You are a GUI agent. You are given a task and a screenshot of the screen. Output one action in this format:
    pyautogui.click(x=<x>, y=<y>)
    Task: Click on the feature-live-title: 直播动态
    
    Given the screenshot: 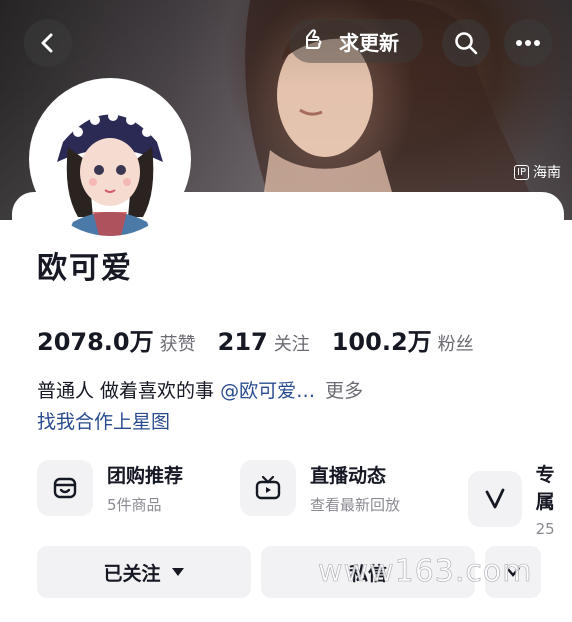 What is the action you would take?
    pyautogui.click(x=348, y=476)
    